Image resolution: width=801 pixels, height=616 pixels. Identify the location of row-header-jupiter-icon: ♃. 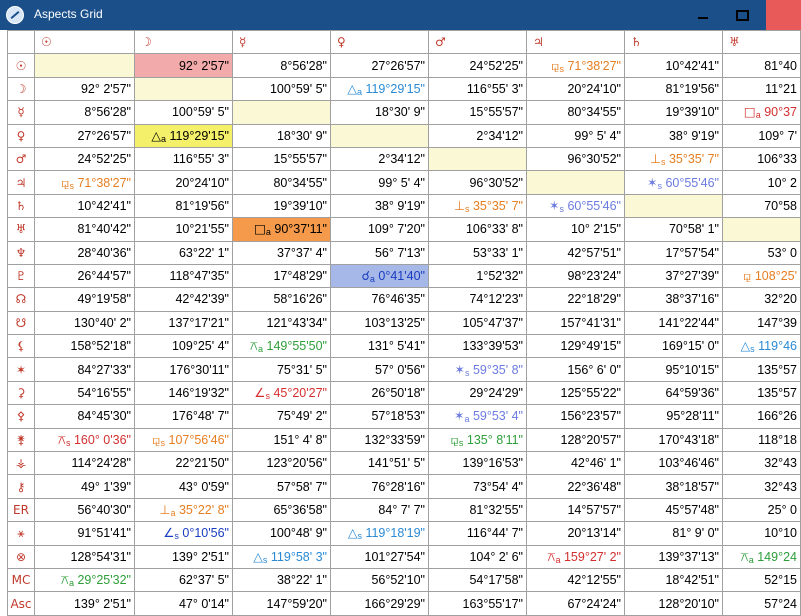
(21, 182).